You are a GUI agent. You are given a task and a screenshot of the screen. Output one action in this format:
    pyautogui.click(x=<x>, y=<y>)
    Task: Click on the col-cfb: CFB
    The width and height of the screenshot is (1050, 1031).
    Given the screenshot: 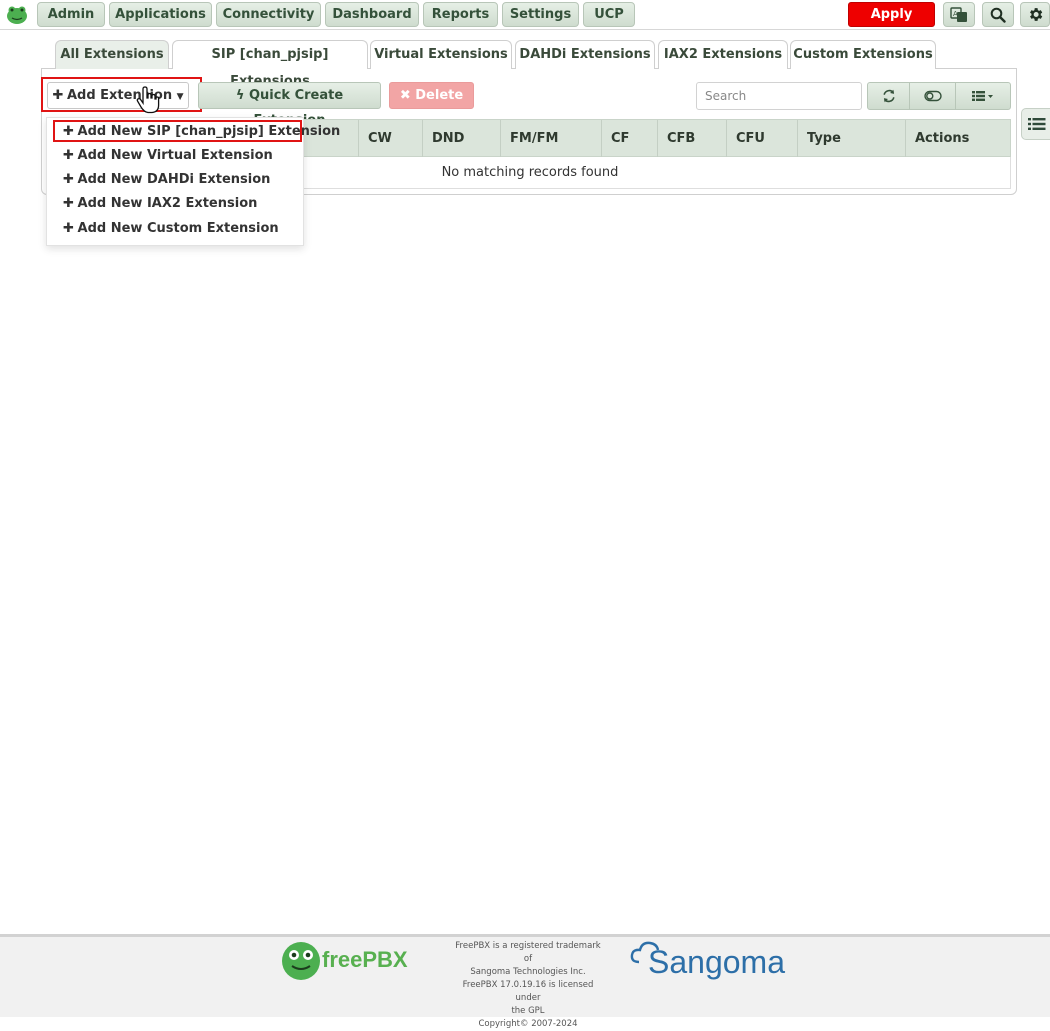 What is the action you would take?
    pyautogui.click(x=691, y=139)
    